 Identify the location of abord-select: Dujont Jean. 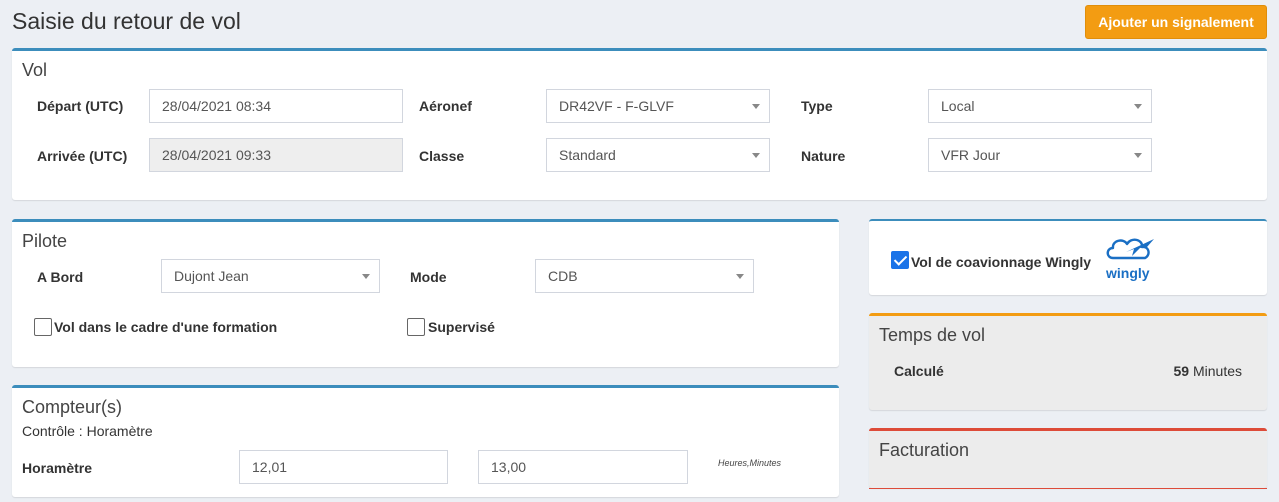
(270, 276).